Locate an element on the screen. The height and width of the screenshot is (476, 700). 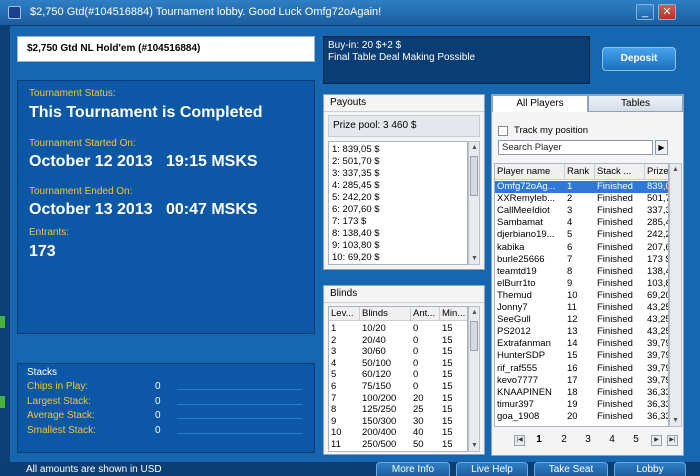
close-button: ✕ is located at coordinates (667, 12).